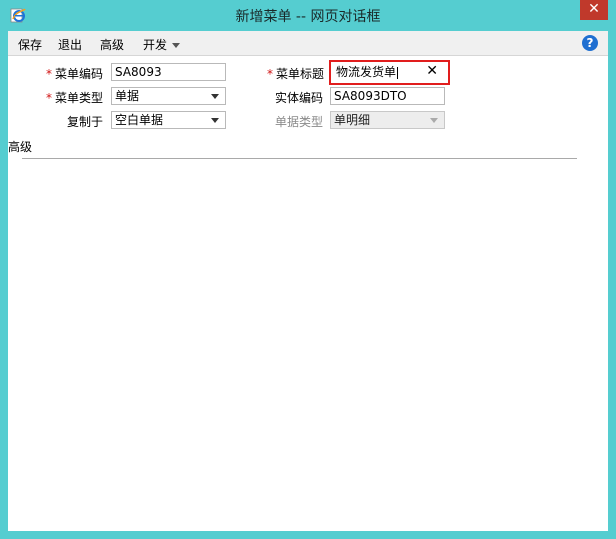 The height and width of the screenshot is (539, 616). I want to click on menu-type-select: 单据, so click(168, 96).